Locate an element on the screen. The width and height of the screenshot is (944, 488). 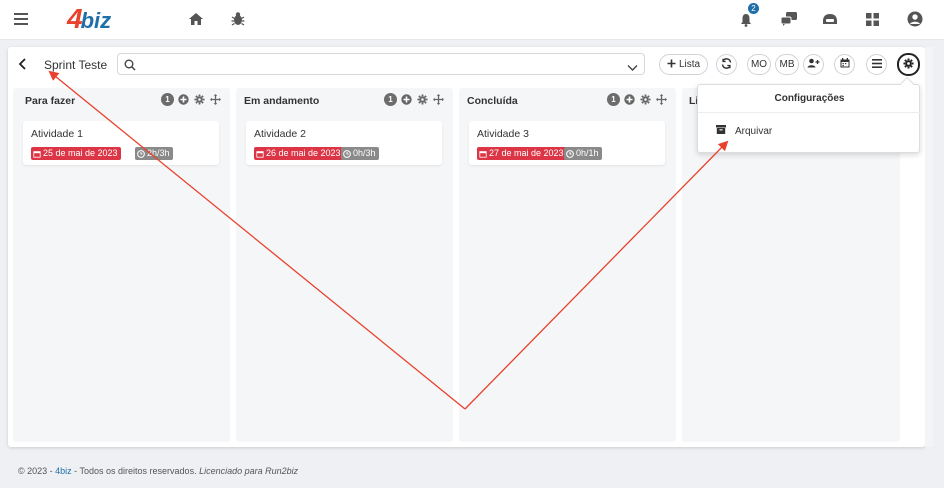
dropdown-divider is located at coordinates (809, 112).